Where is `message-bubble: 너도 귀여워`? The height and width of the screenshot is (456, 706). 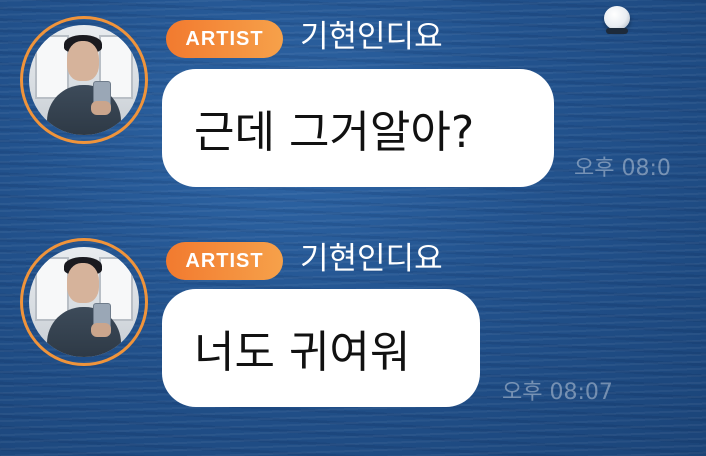 message-bubble: 너도 귀여워 is located at coordinates (321, 348).